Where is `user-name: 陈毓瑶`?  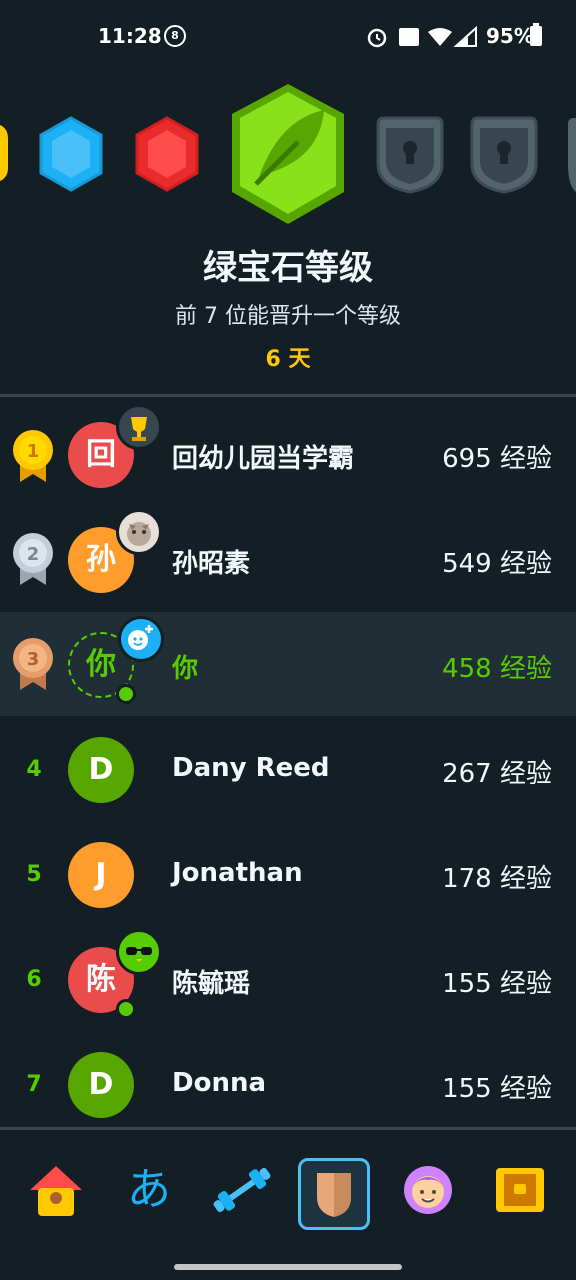
user-name: 陈毓瑶 is located at coordinates (211, 984).